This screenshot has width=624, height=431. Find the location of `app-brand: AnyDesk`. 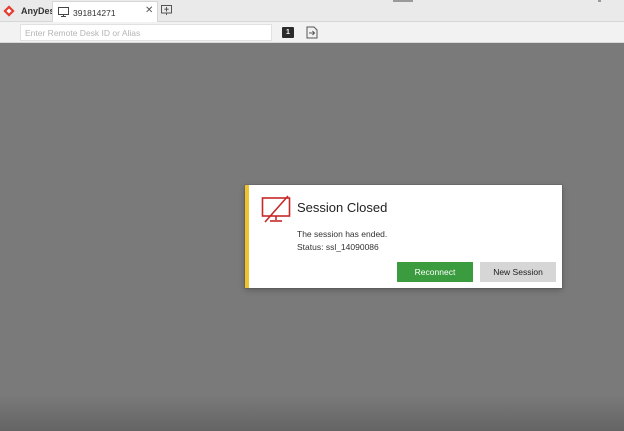

app-brand: AnyDesk is located at coordinates (30, 11).